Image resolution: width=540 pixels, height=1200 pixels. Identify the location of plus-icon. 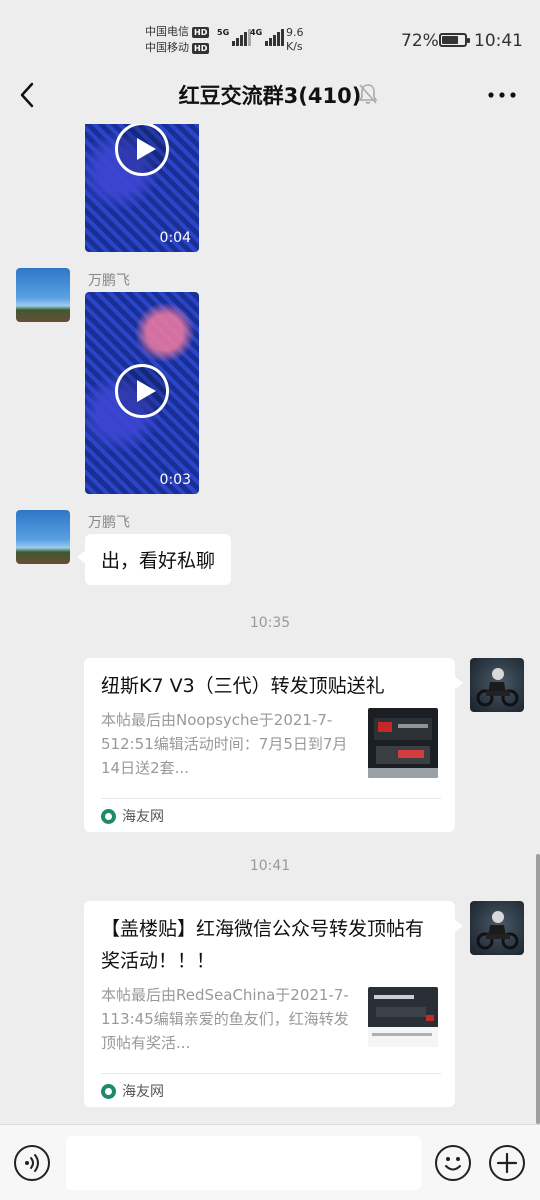
(507, 1163).